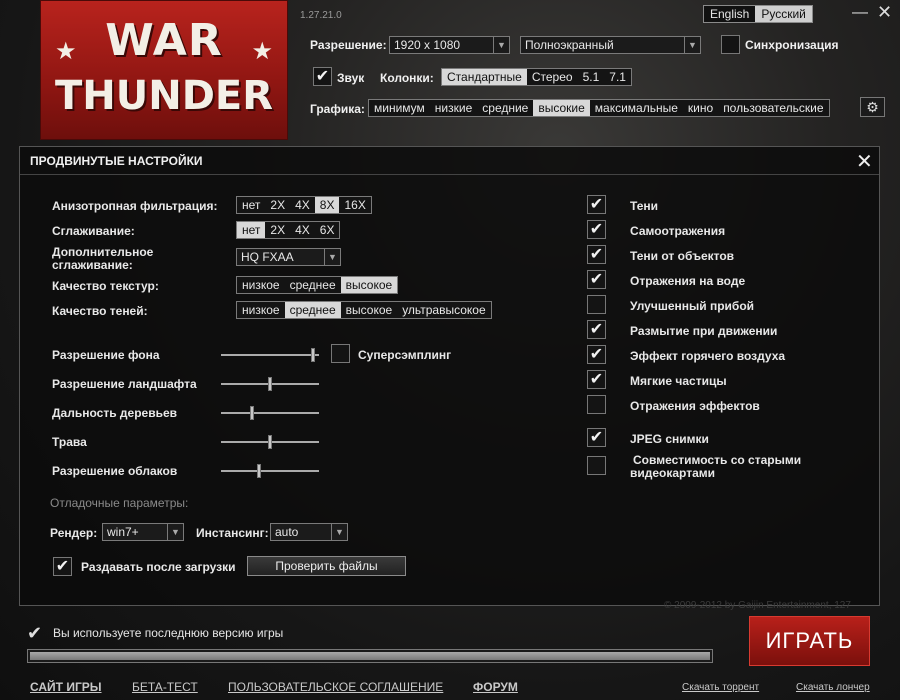 Image resolution: width=900 pixels, height=700 pixels. What do you see at coordinates (610, 45) in the screenshot?
I see `display-mode-select: Полноэкранный ▼` at bounding box center [610, 45].